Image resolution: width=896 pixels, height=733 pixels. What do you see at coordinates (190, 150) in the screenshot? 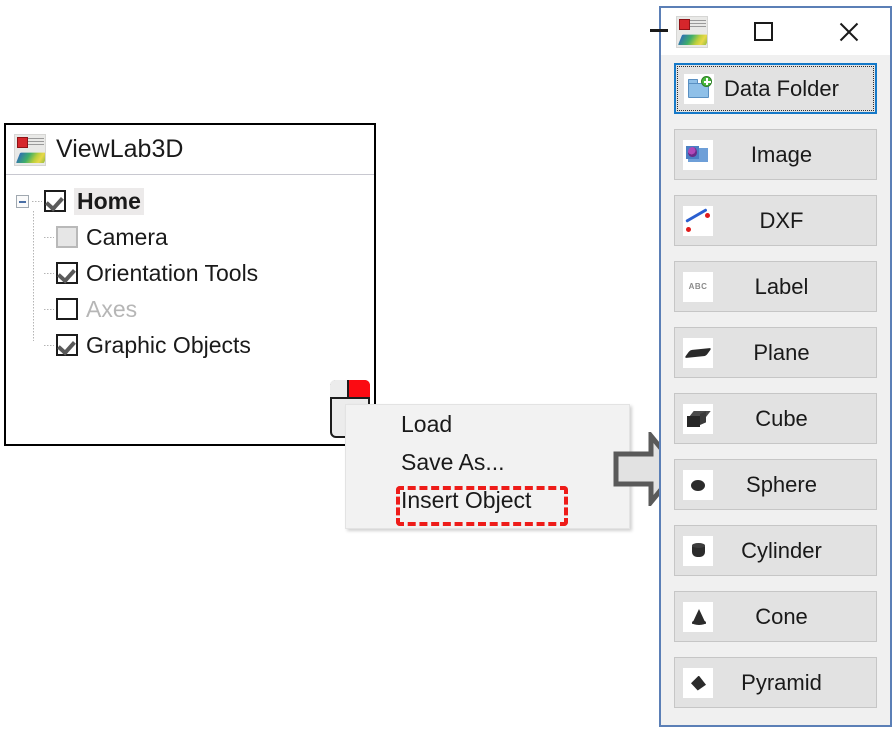
I see `tree-panel-header: ViewLab3D` at bounding box center [190, 150].